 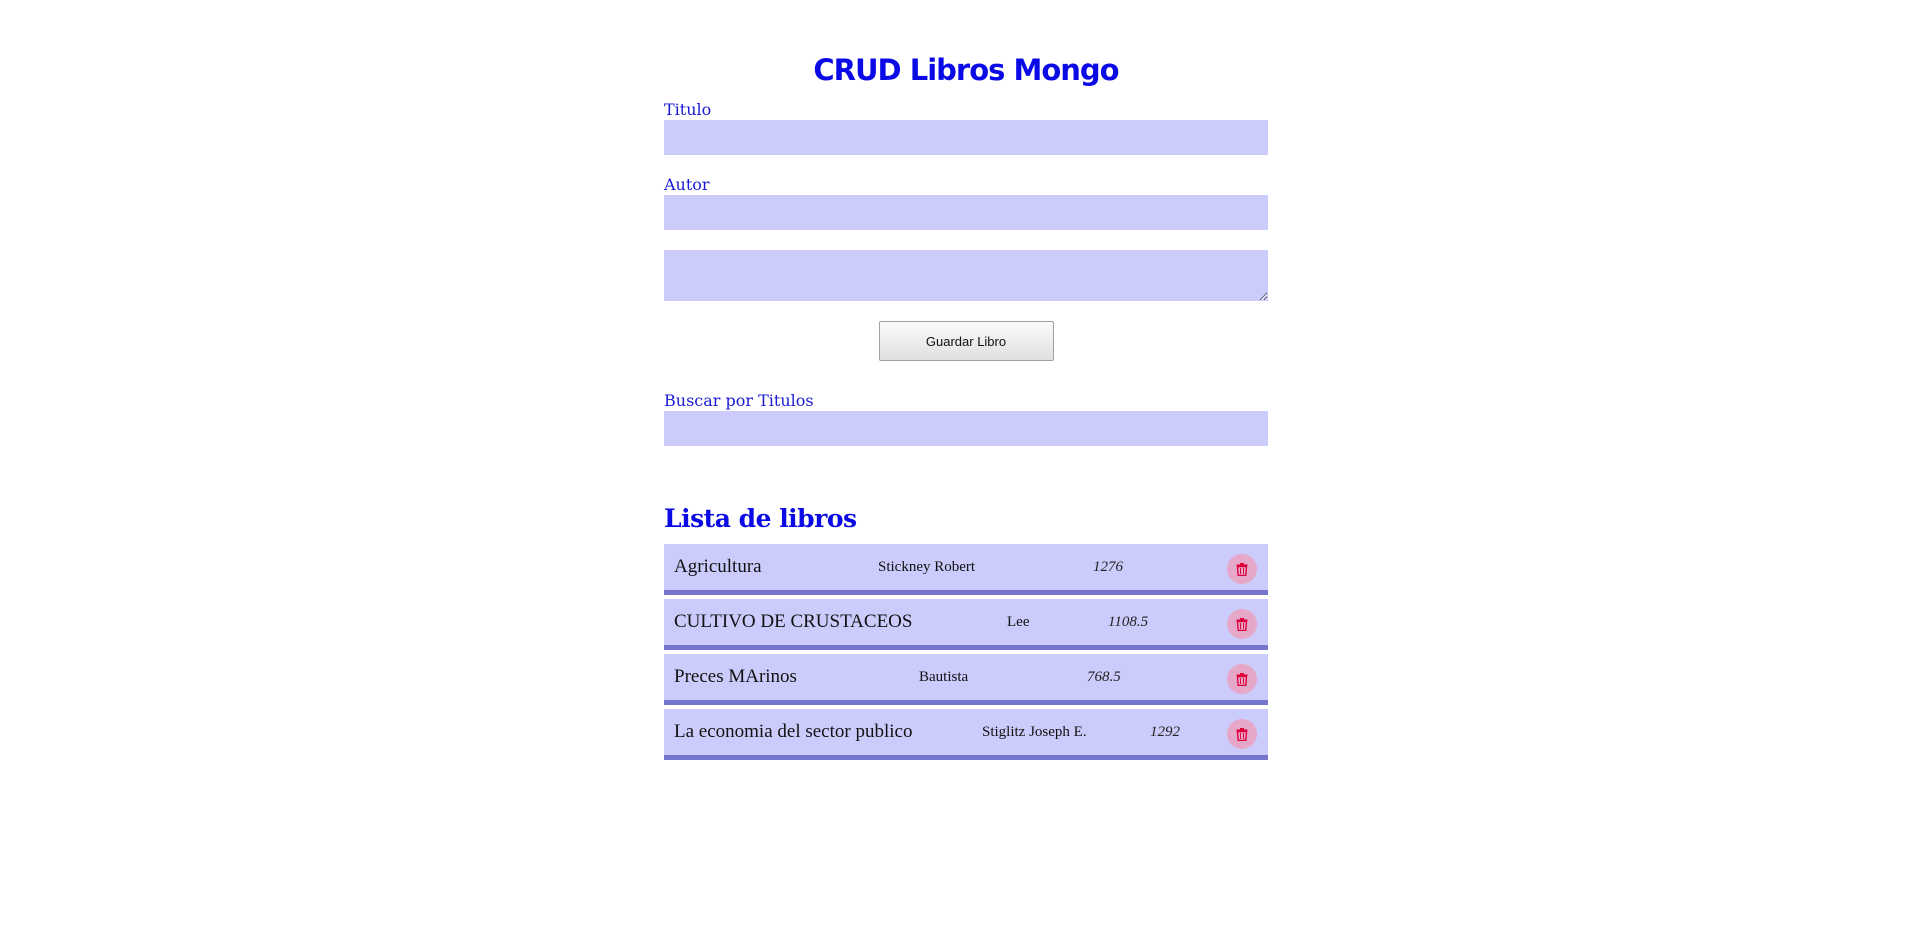 What do you see at coordinates (1108, 567) in the screenshot?
I see `book-number: 1276` at bounding box center [1108, 567].